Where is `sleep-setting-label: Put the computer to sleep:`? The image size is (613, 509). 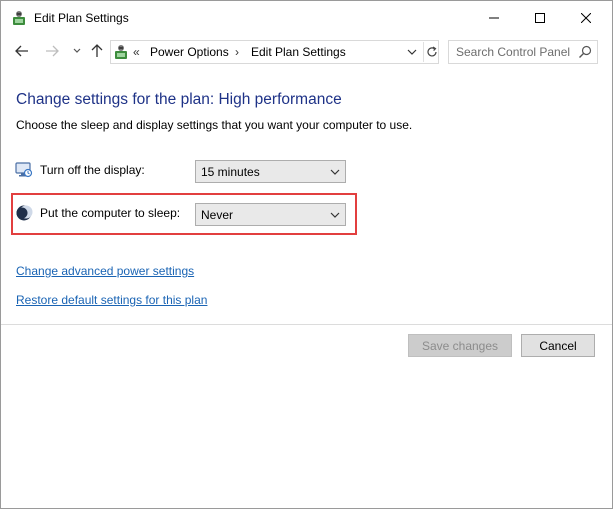
sleep-setting-label: Put the computer to sleep: is located at coordinates (110, 213).